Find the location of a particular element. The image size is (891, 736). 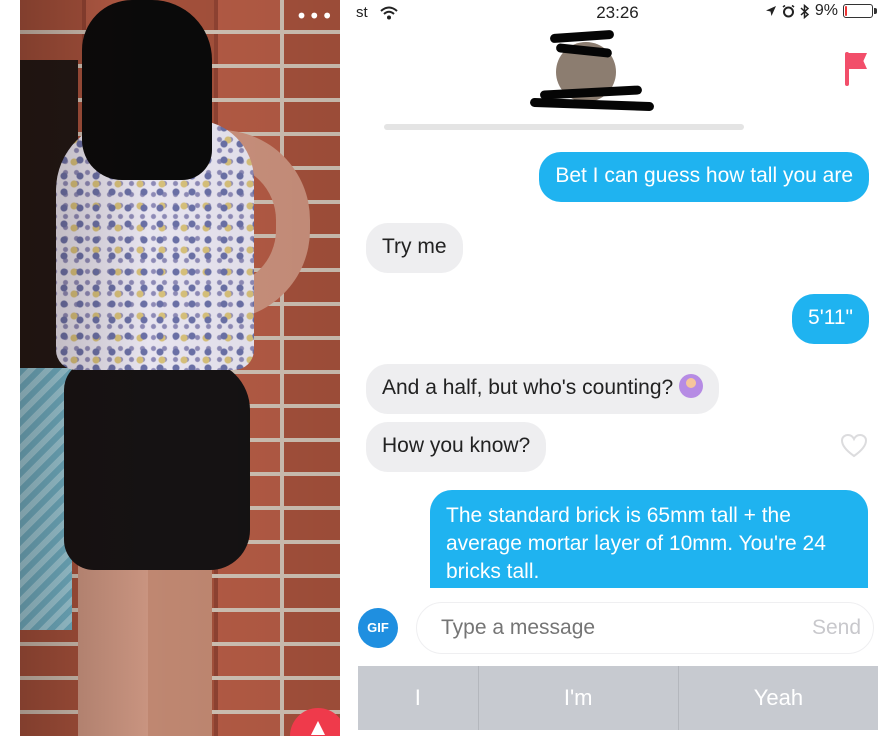

message-bubble-sent: 5'11" is located at coordinates (830, 319).